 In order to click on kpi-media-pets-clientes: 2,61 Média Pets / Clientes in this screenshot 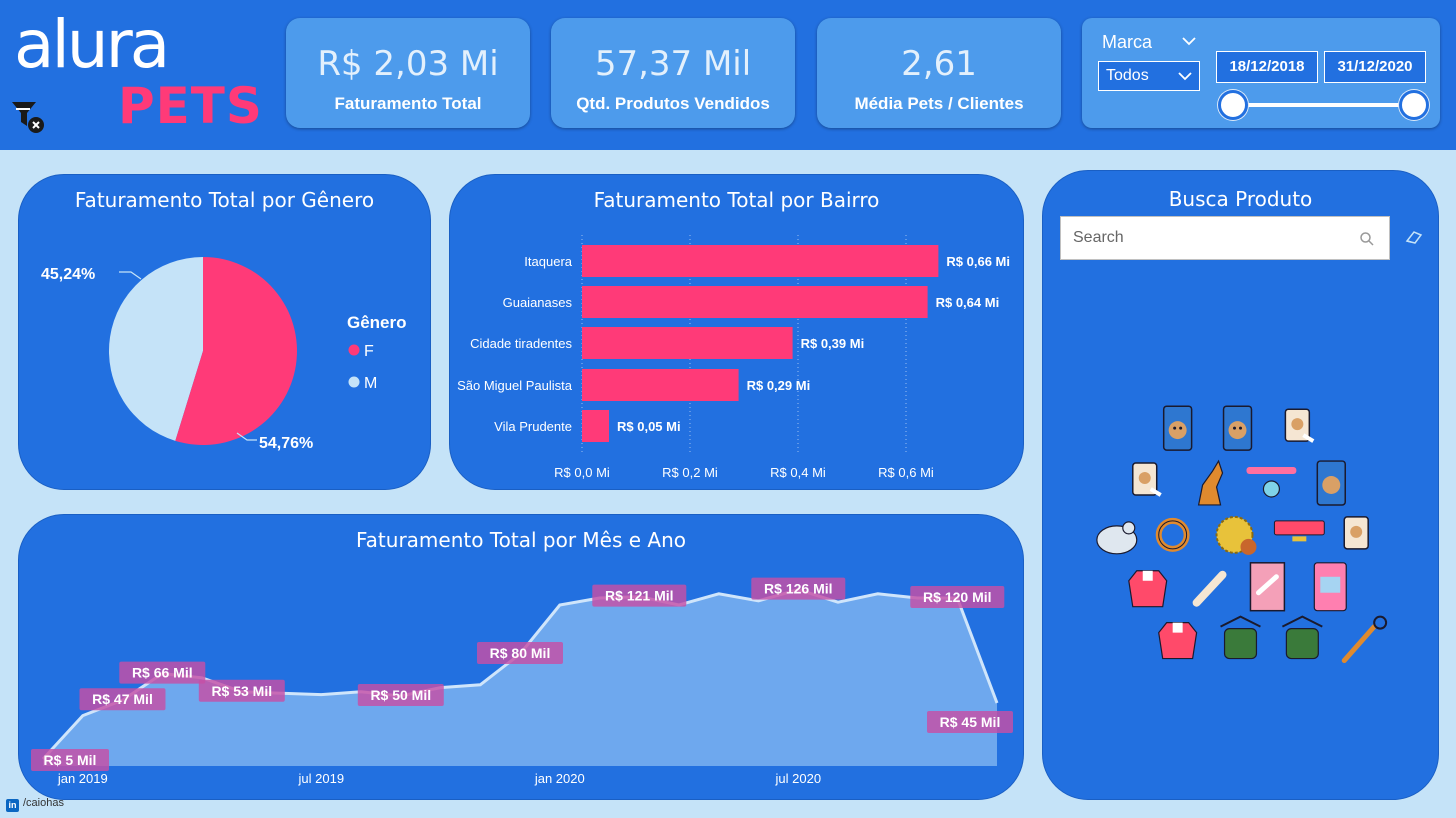, I will do `click(939, 73)`.